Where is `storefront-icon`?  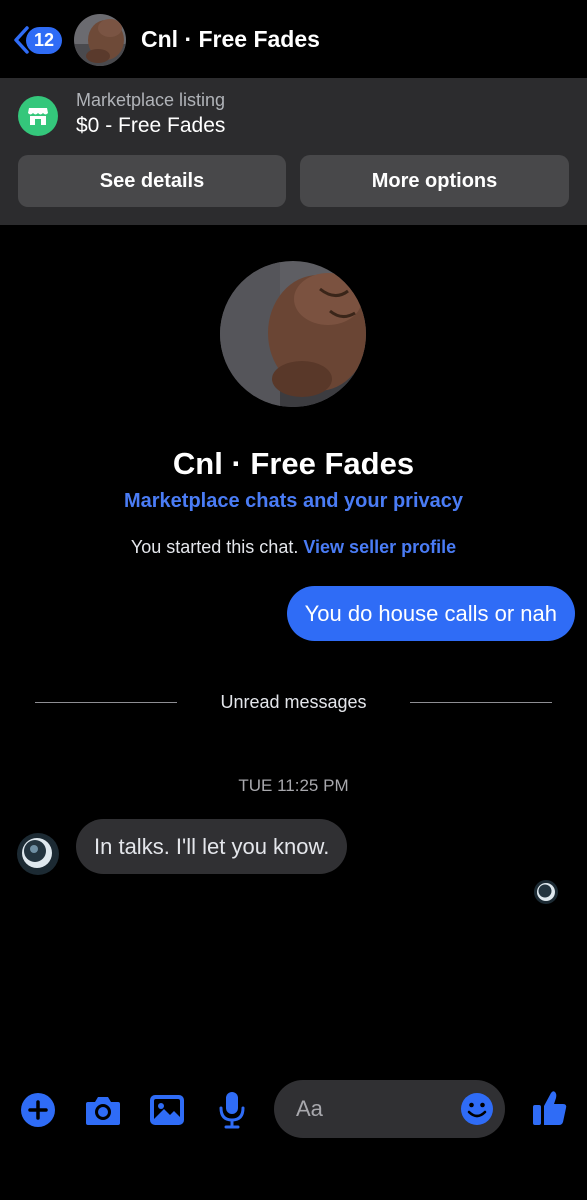
storefront-icon is located at coordinates (38, 116).